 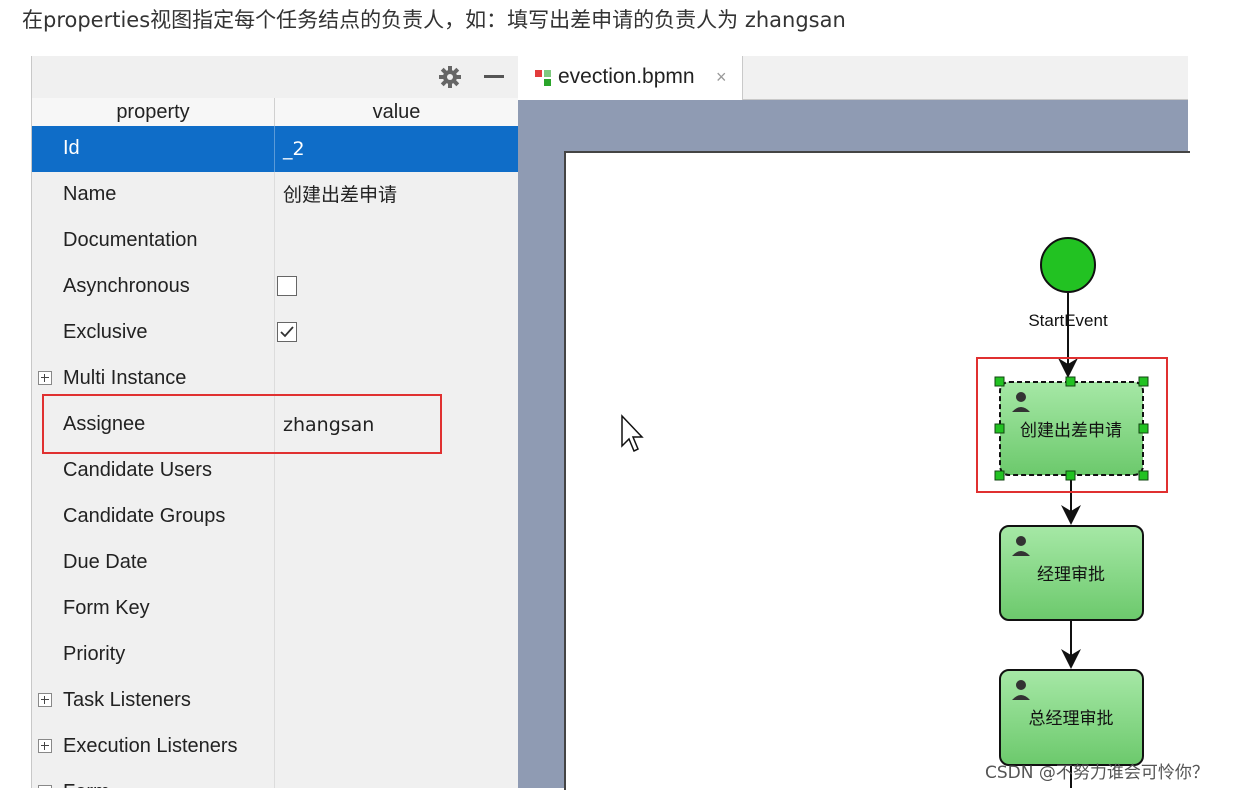 I want to click on task-create-application: 创建出差申请, so click(x=1071, y=428).